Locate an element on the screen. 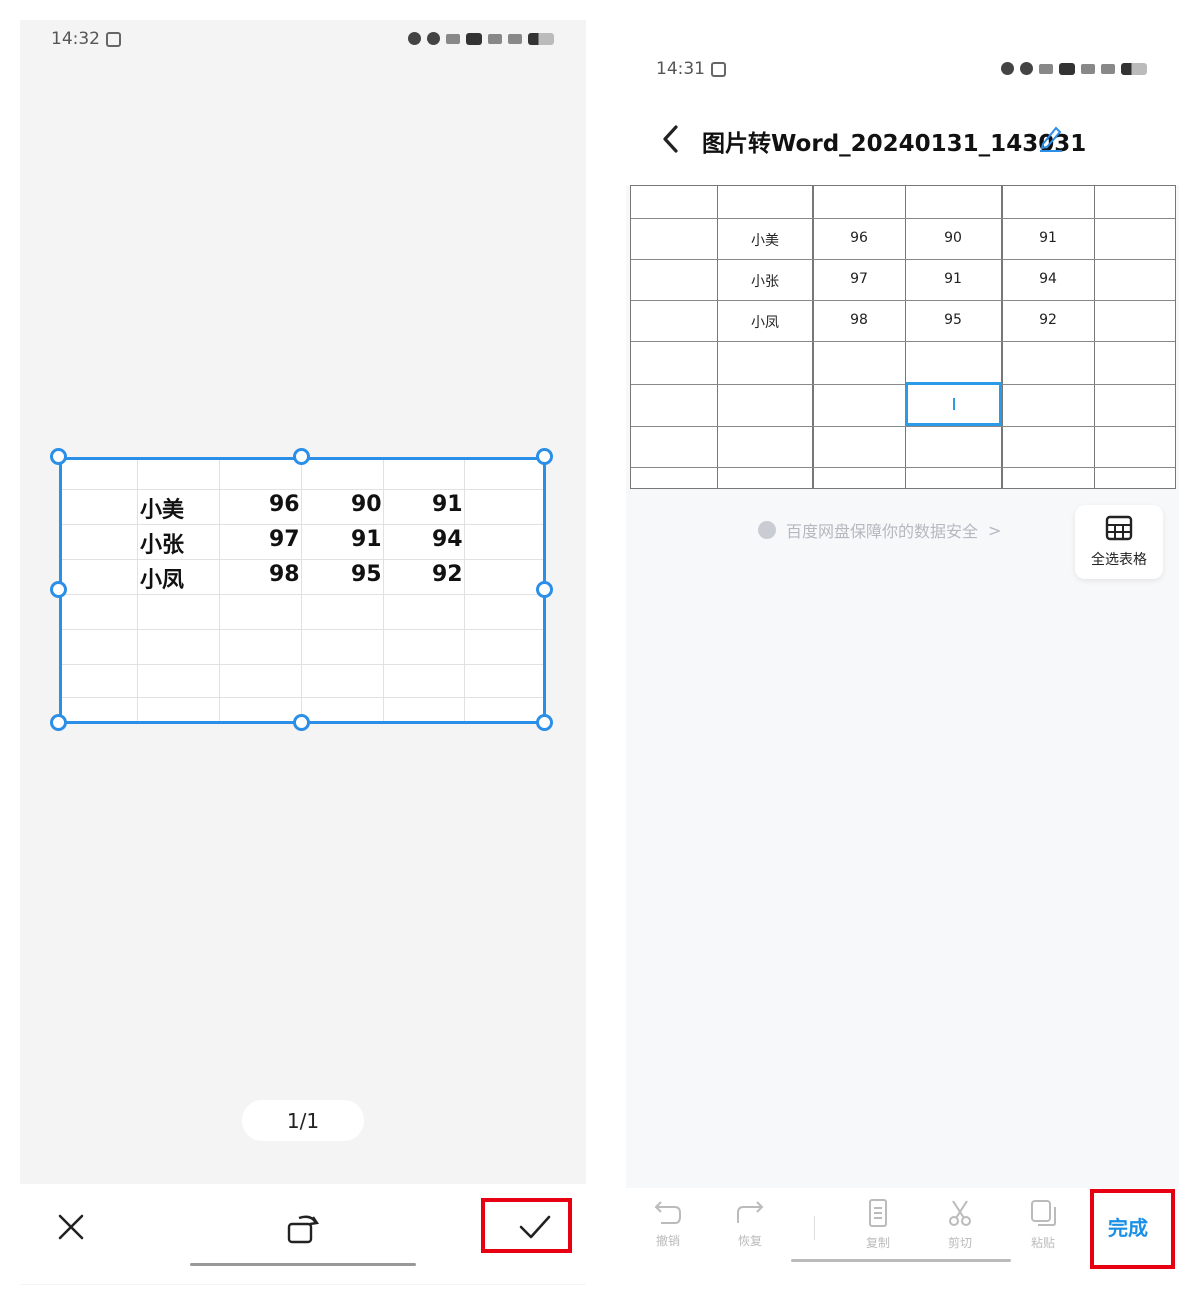 The image size is (1200, 1300). table-cell: 96 is located at coordinates (859, 238).